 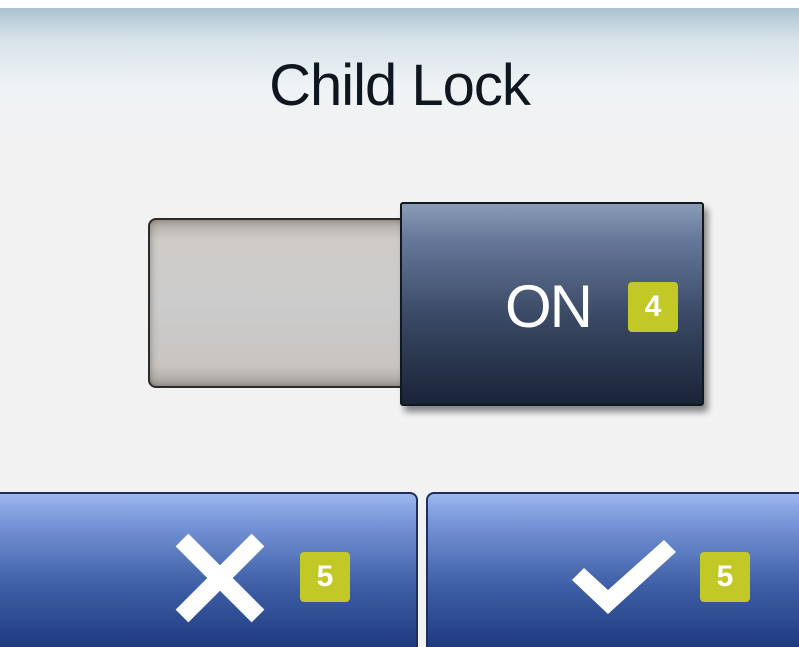 I want to click on confirm-step-badge: 5, so click(x=725, y=577).